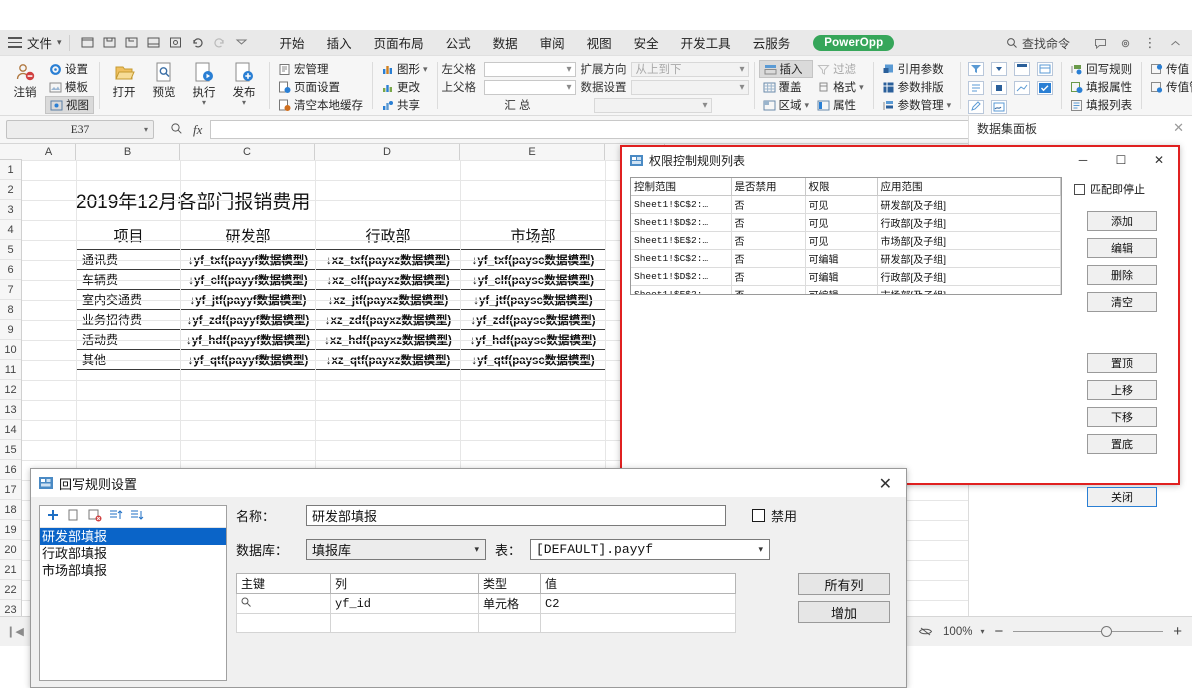 This screenshot has height=688, width=1192. Describe the element at coordinates (164, 80) in the screenshot. I see `preview-button: 预览` at that location.